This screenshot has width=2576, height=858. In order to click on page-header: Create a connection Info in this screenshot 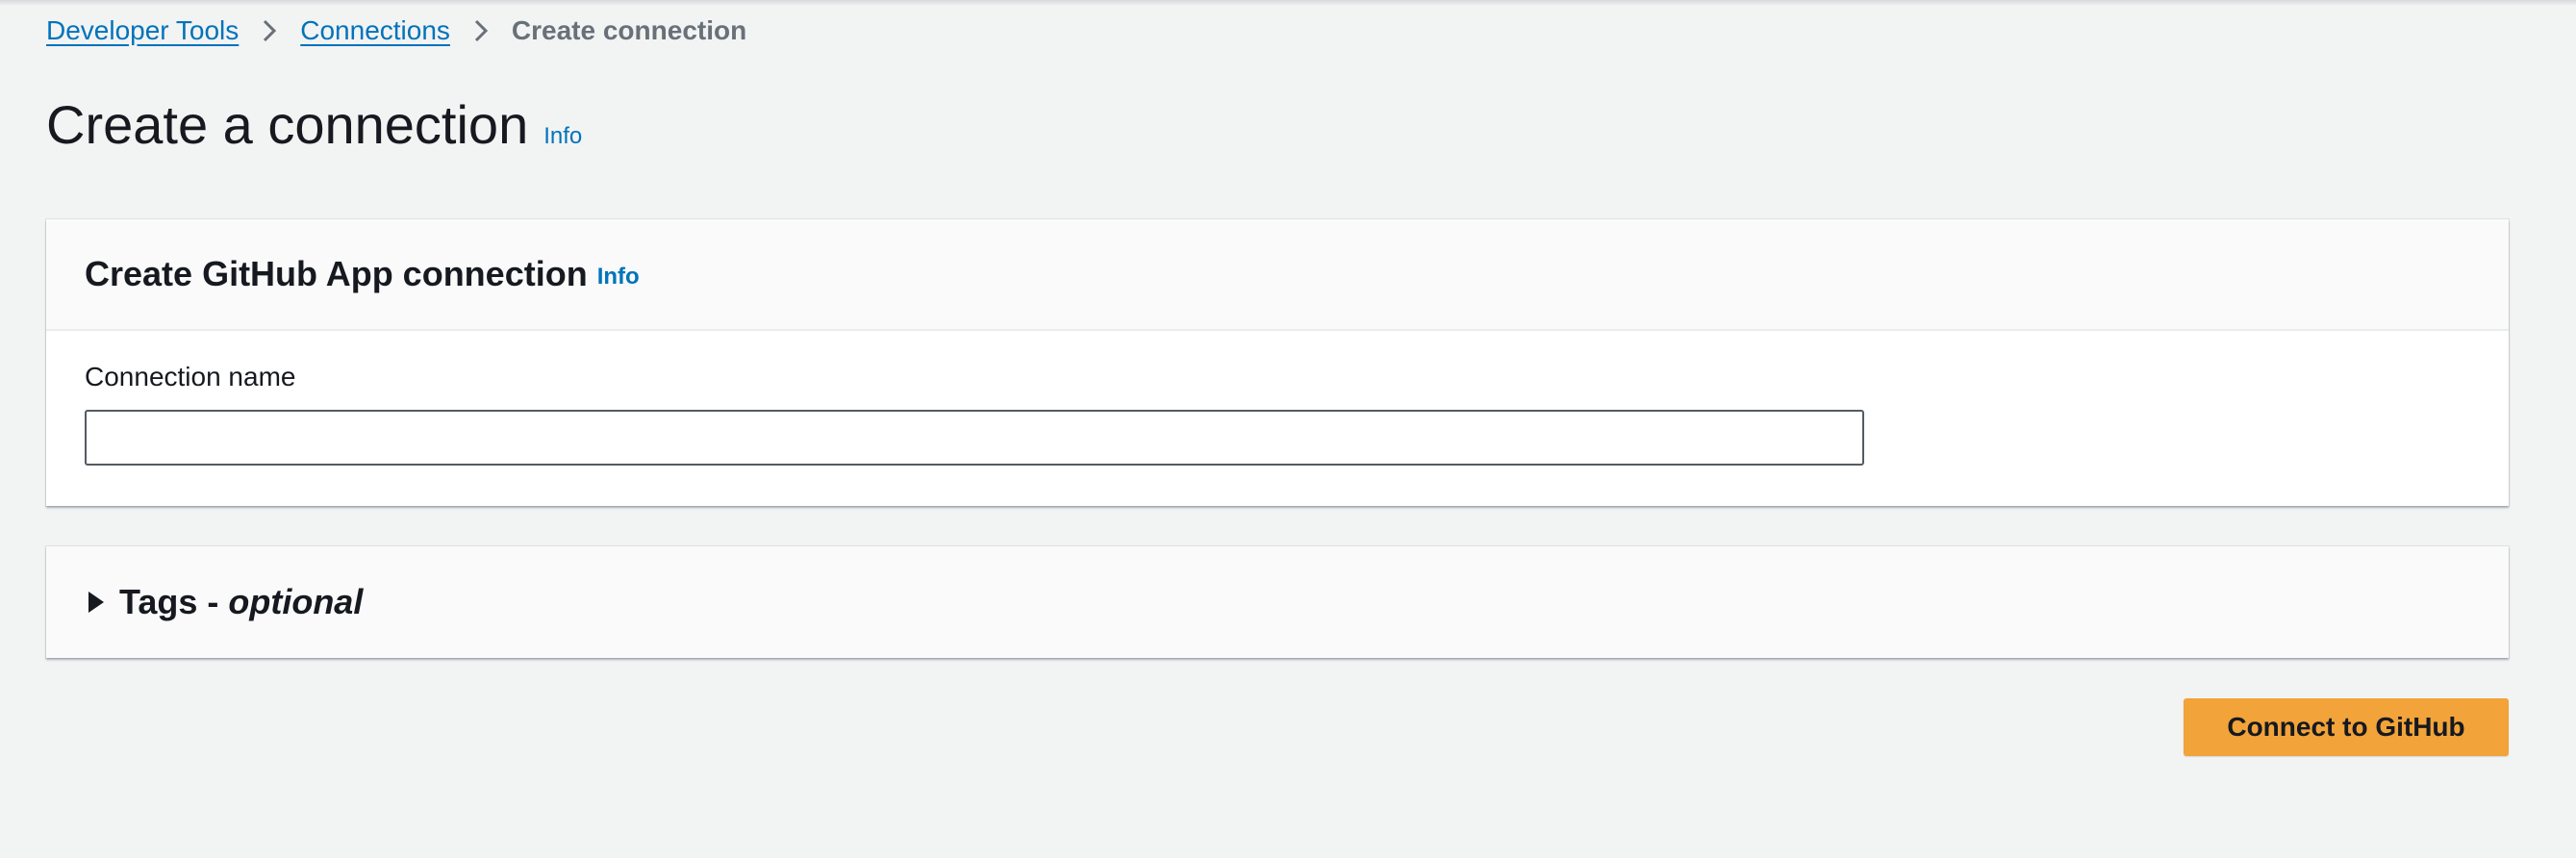, I will do `click(314, 125)`.